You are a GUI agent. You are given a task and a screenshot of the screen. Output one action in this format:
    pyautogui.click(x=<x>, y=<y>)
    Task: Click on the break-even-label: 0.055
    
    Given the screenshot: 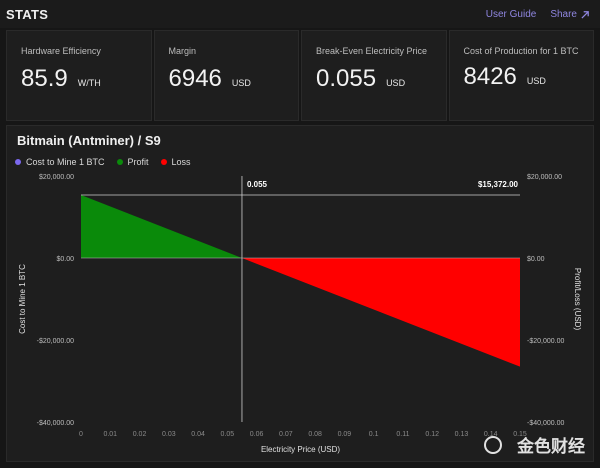 What is the action you would take?
    pyautogui.click(x=257, y=184)
    